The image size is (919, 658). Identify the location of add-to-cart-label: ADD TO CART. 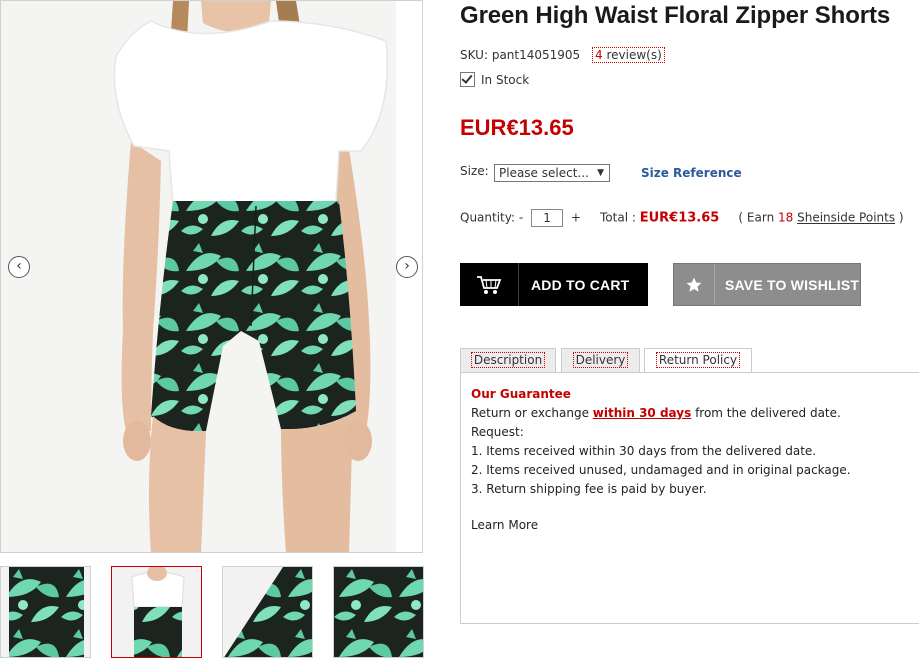
(580, 284).